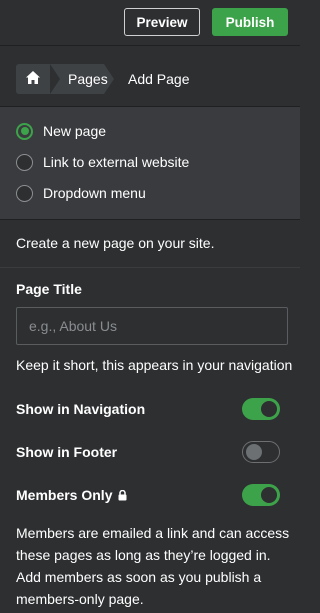 The image size is (320, 613). Describe the element at coordinates (24, 131) in the screenshot. I see `radio-button-checked` at that location.